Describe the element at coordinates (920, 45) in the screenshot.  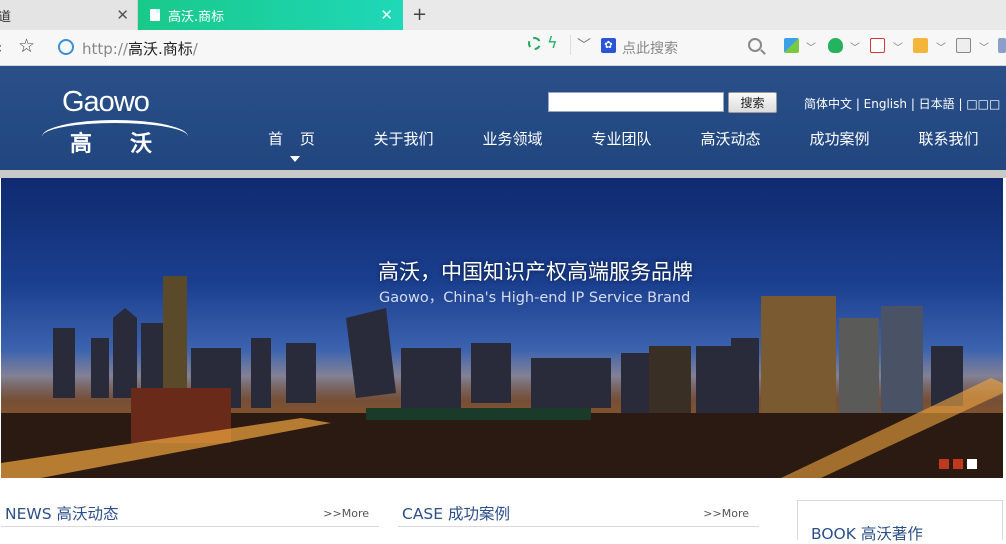
I see `screenshot-icon` at that location.